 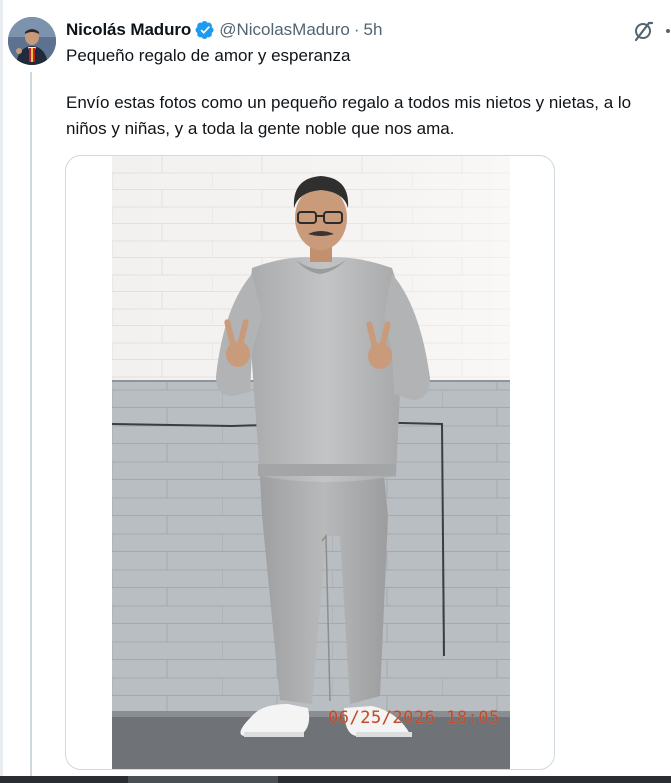 I want to click on avatar, so click(x=32, y=41).